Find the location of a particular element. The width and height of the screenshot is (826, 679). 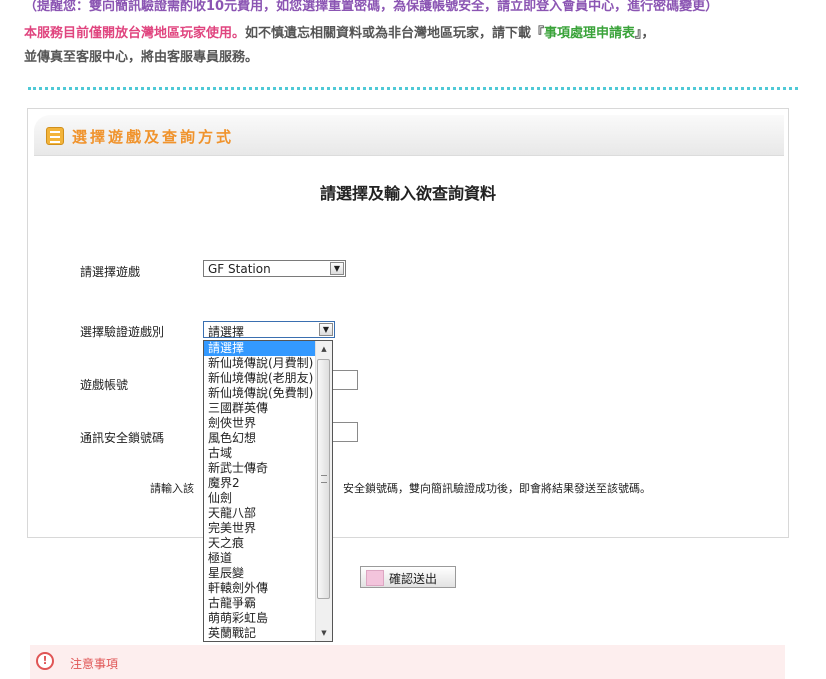

scroll-thumb is located at coordinates (323, 479).